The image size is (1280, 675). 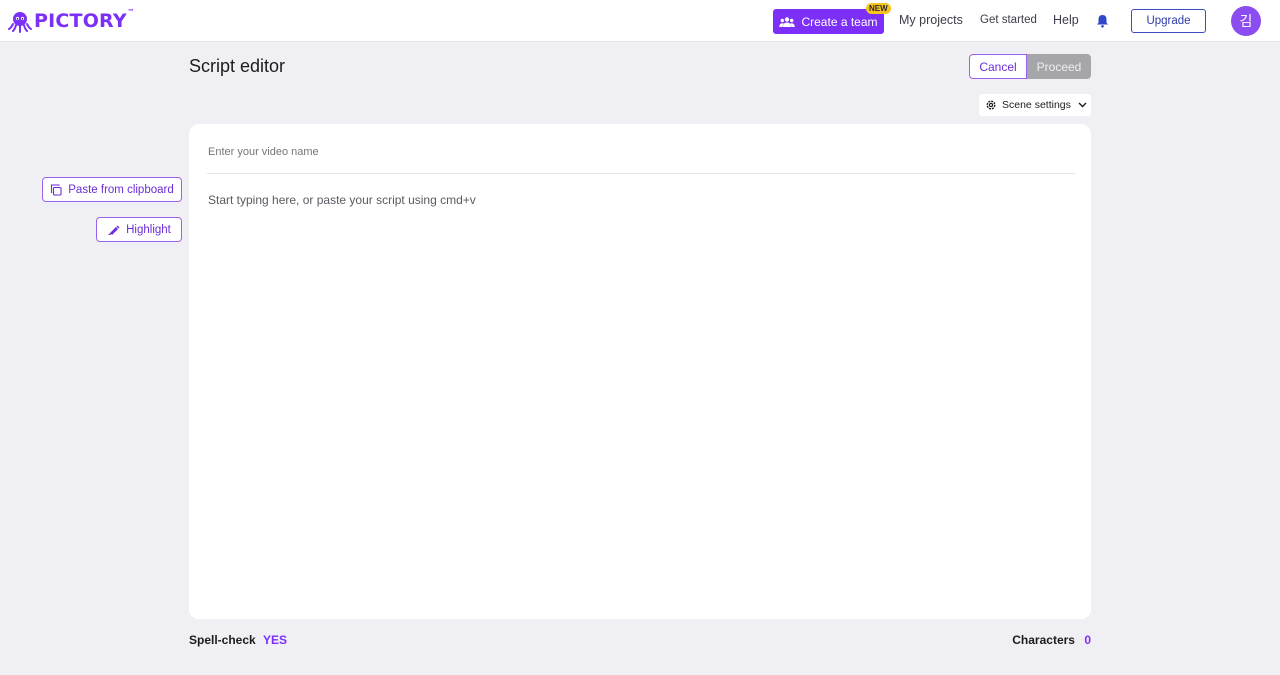 What do you see at coordinates (222, 640) in the screenshot?
I see `spell-check-label: Spell-check` at bounding box center [222, 640].